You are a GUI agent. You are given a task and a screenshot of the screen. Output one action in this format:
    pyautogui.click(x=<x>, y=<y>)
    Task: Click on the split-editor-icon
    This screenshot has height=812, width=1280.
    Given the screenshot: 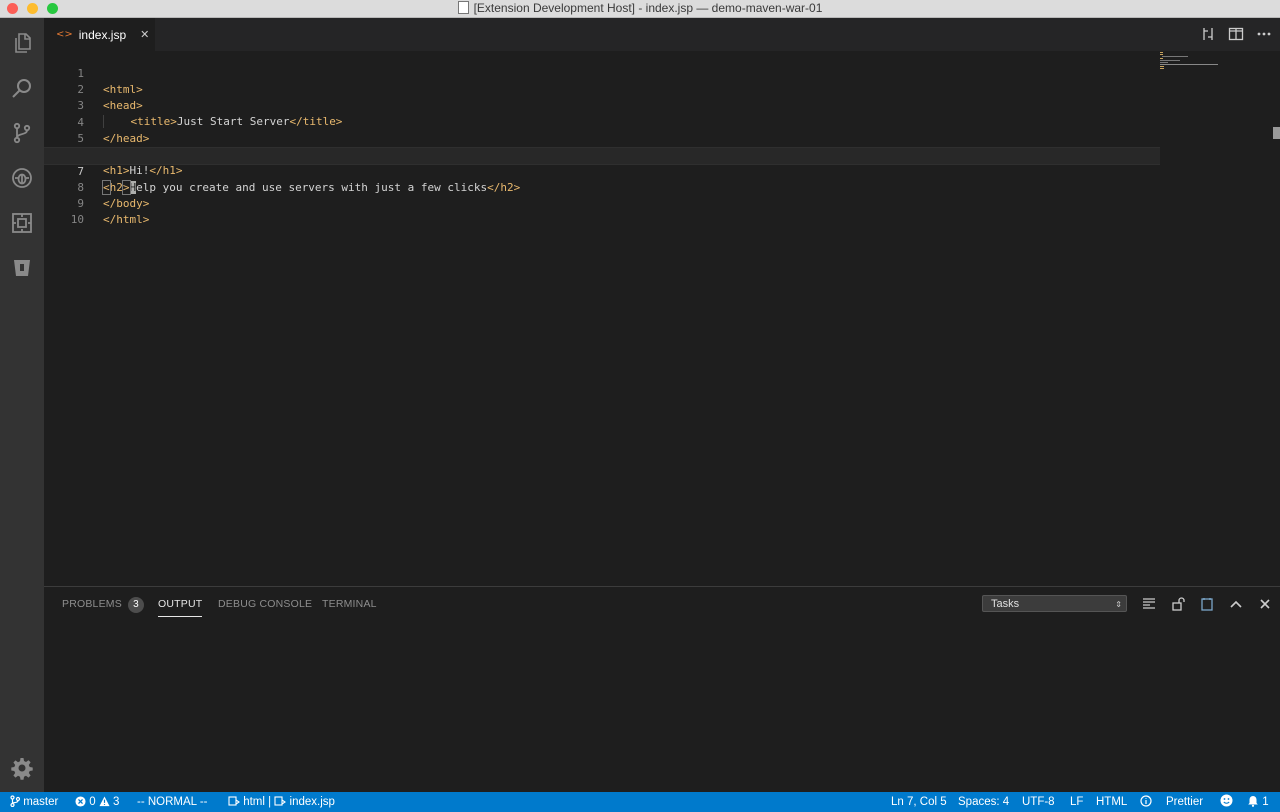 What is the action you would take?
    pyautogui.click(x=1236, y=34)
    